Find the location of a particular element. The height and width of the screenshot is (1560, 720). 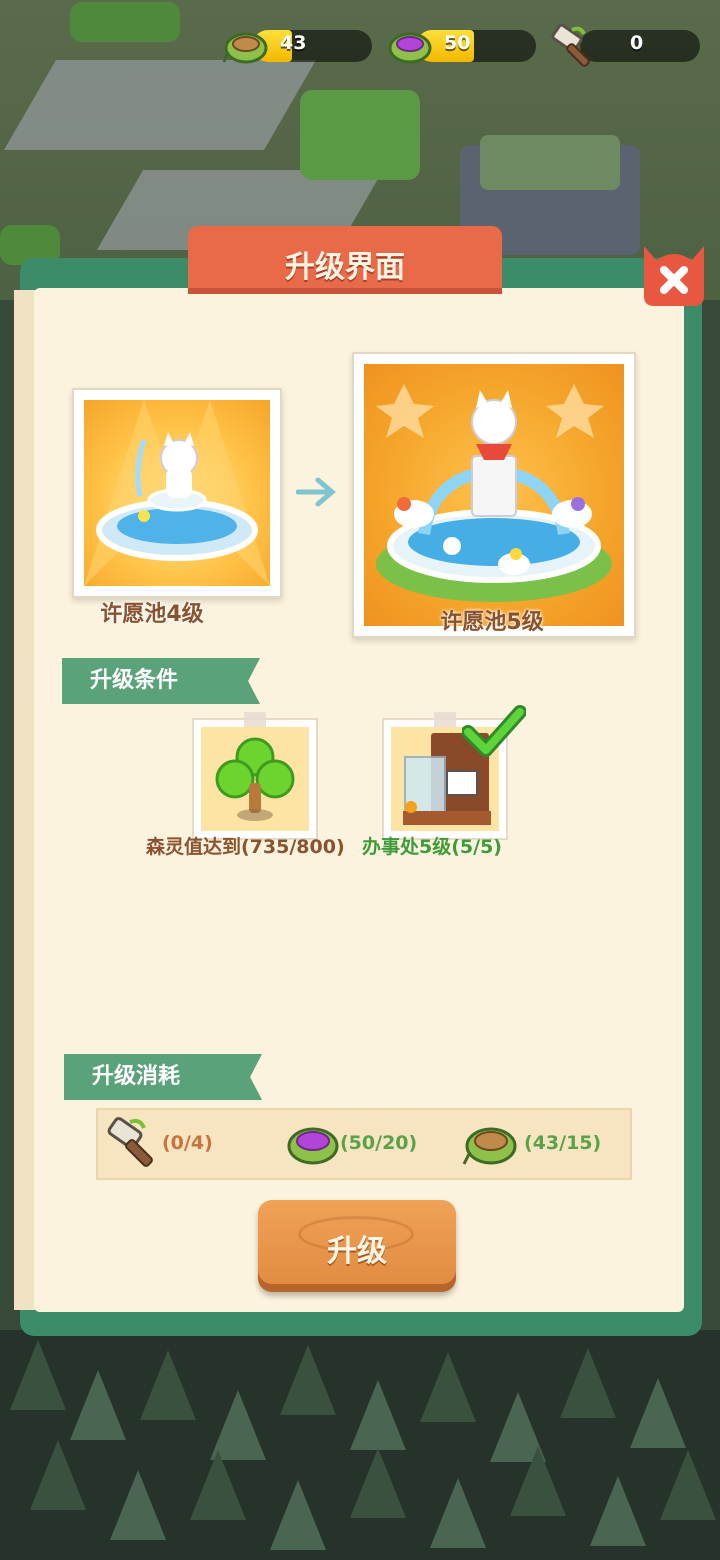

fountain-level4-image is located at coordinates (177, 493).